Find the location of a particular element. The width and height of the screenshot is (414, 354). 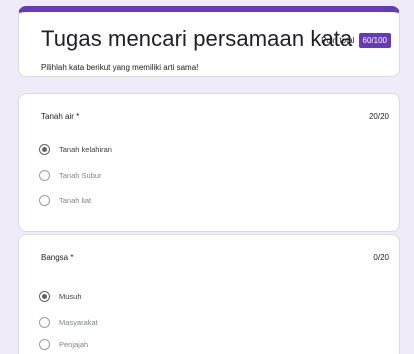

points-badge: 60/100 is located at coordinates (374, 40).